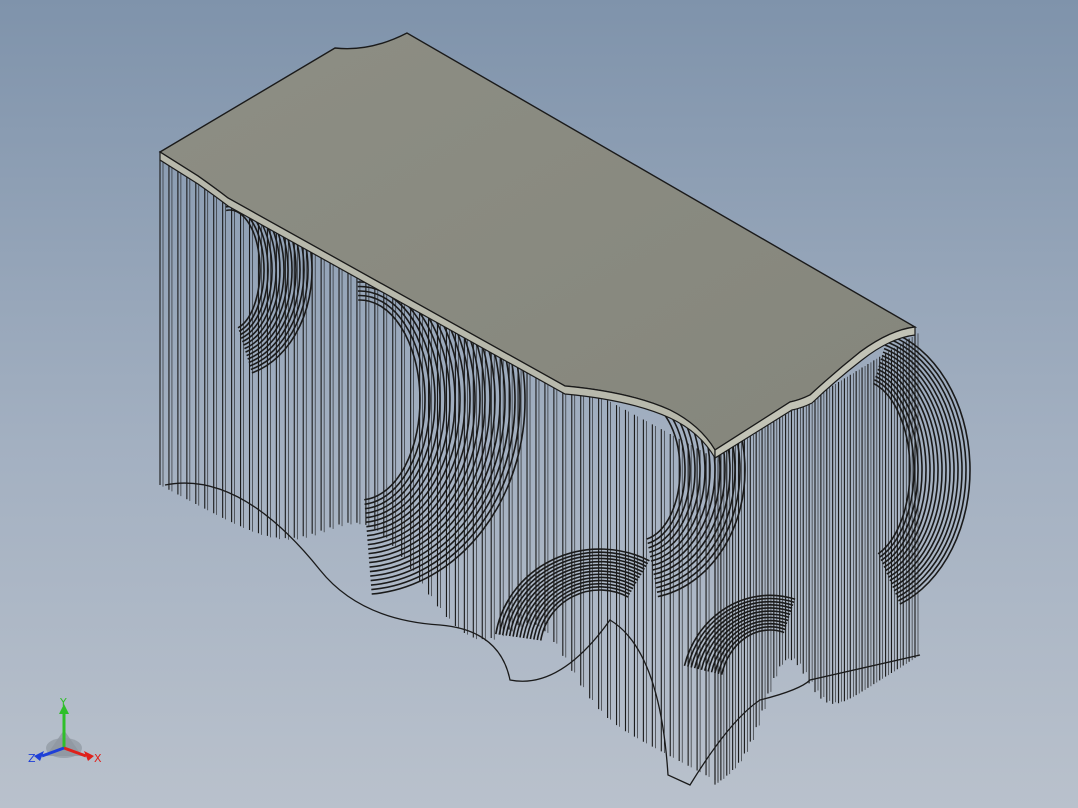 Image resolution: width=1078 pixels, height=808 pixels. I want to click on x-axis-label: X, so click(98, 758).